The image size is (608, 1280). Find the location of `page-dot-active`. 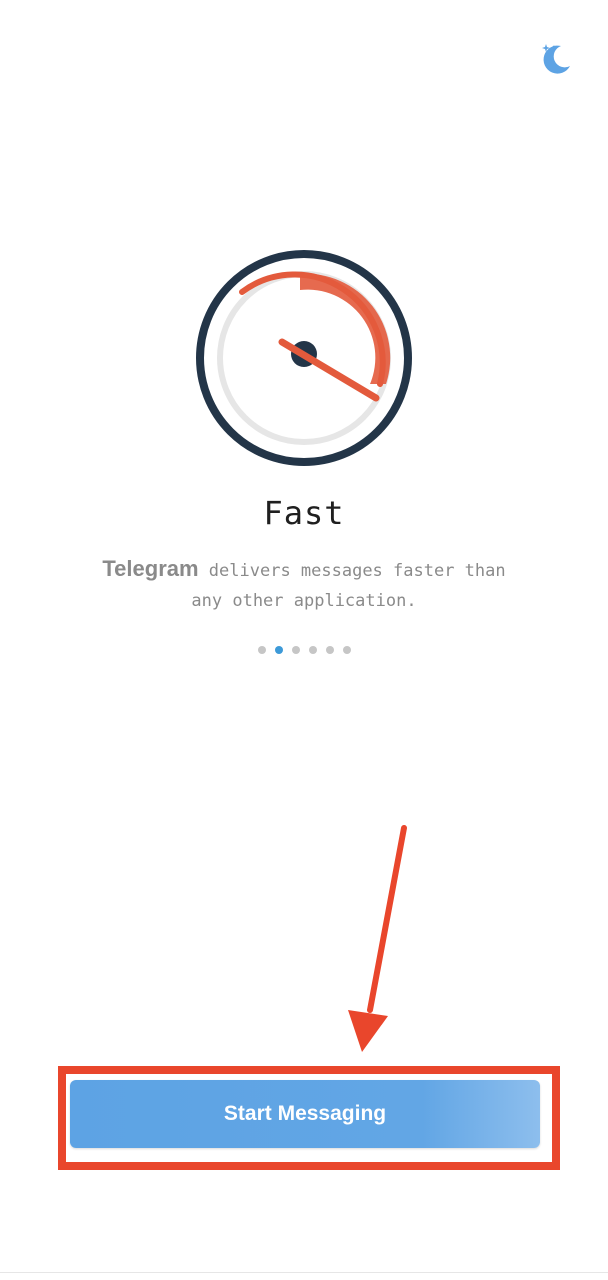

page-dot-active is located at coordinates (278, 650).